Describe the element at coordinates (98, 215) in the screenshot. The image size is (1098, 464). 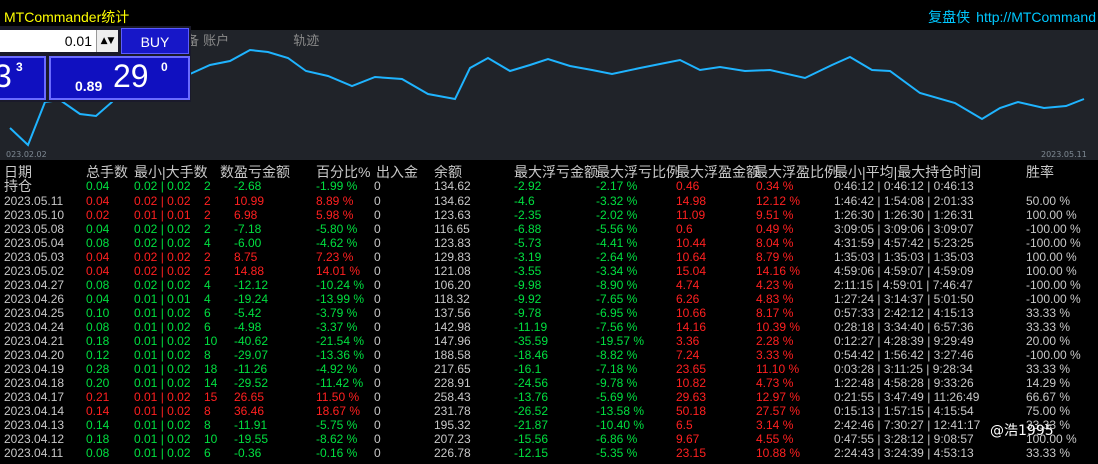
I see `cell-total-lots: 0.02` at that location.